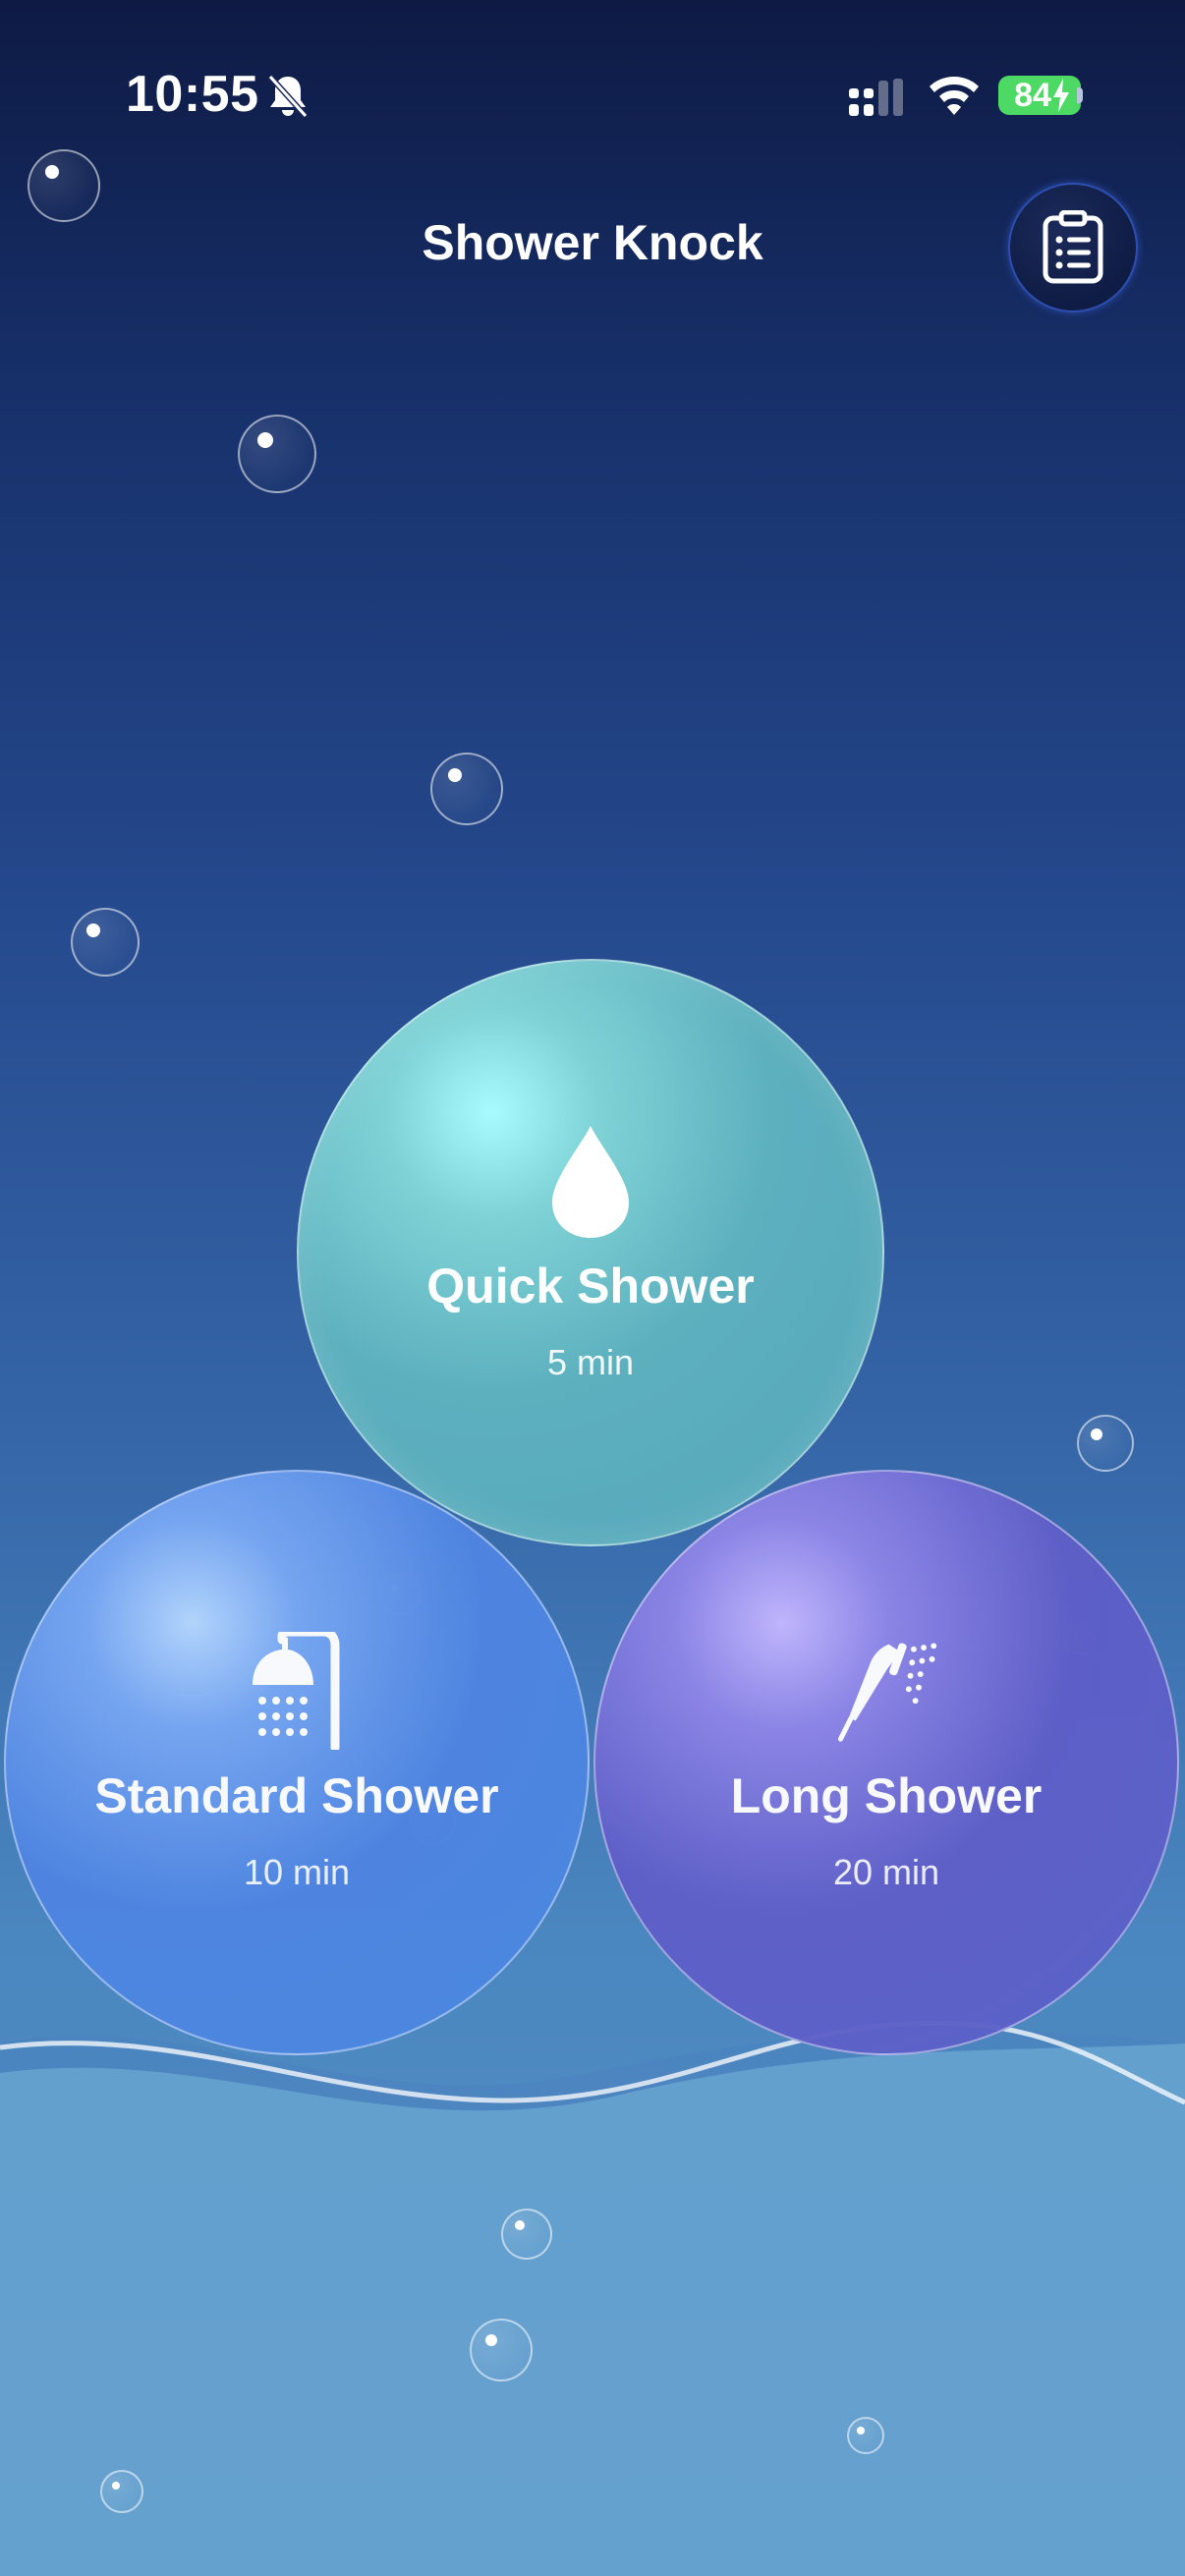 This screenshot has height=2576, width=1185. I want to click on cellular-signal-icon, so click(876, 97).